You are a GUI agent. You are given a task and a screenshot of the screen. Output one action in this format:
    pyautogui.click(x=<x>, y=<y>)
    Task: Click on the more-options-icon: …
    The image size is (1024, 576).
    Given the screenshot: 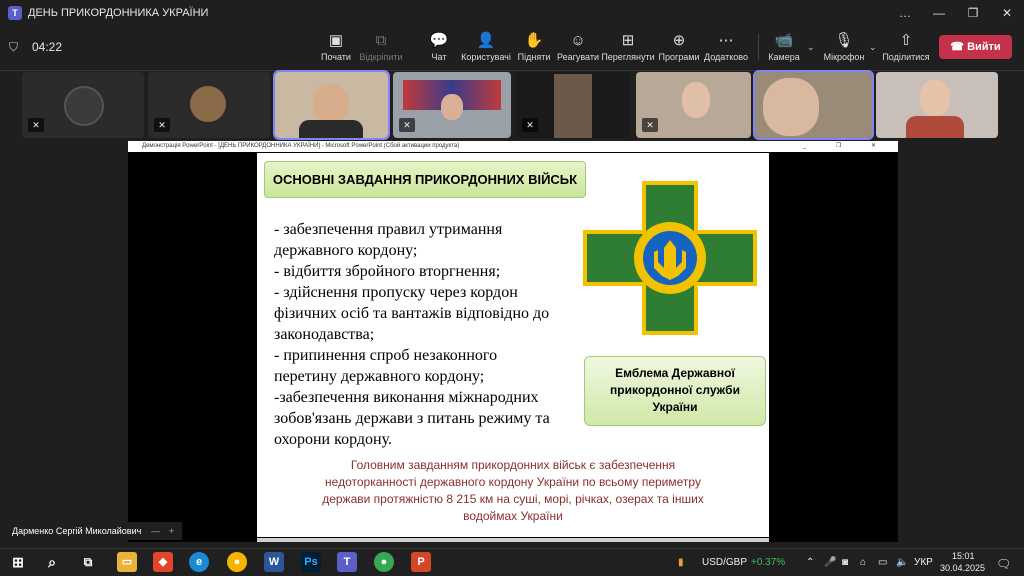 What is the action you would take?
    pyautogui.click(x=905, y=13)
    